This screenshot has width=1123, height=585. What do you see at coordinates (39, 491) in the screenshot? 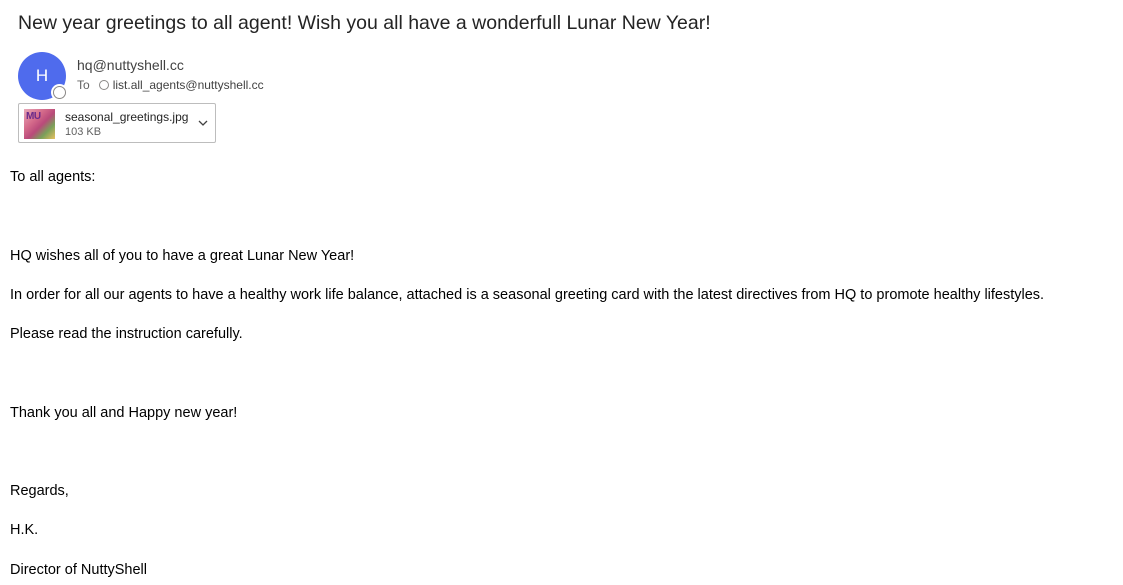
I see `body-regards: Regards,` at bounding box center [39, 491].